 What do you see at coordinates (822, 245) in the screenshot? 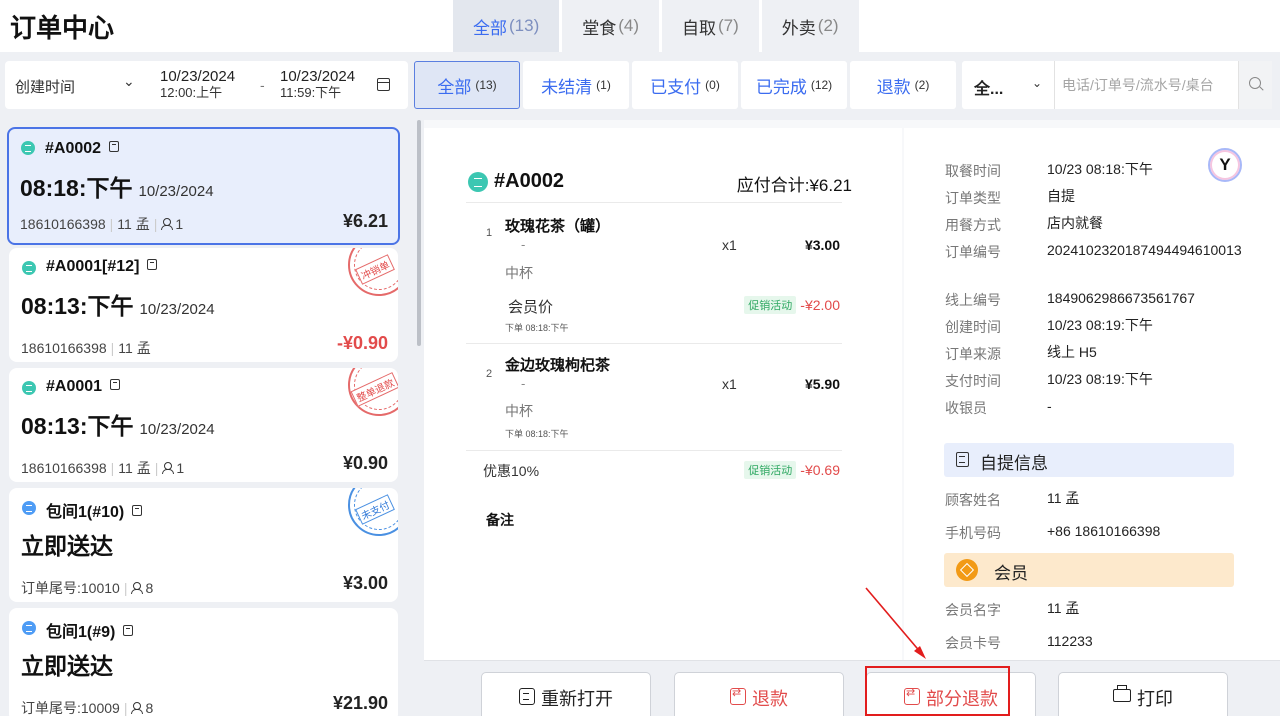
I see `item-price: ¥3.00` at bounding box center [822, 245].